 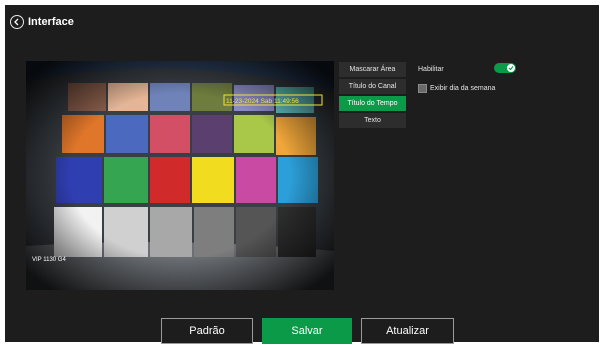 I want to click on osd-time: 11-23-2024 Sab 11:49:56, so click(x=262, y=101).